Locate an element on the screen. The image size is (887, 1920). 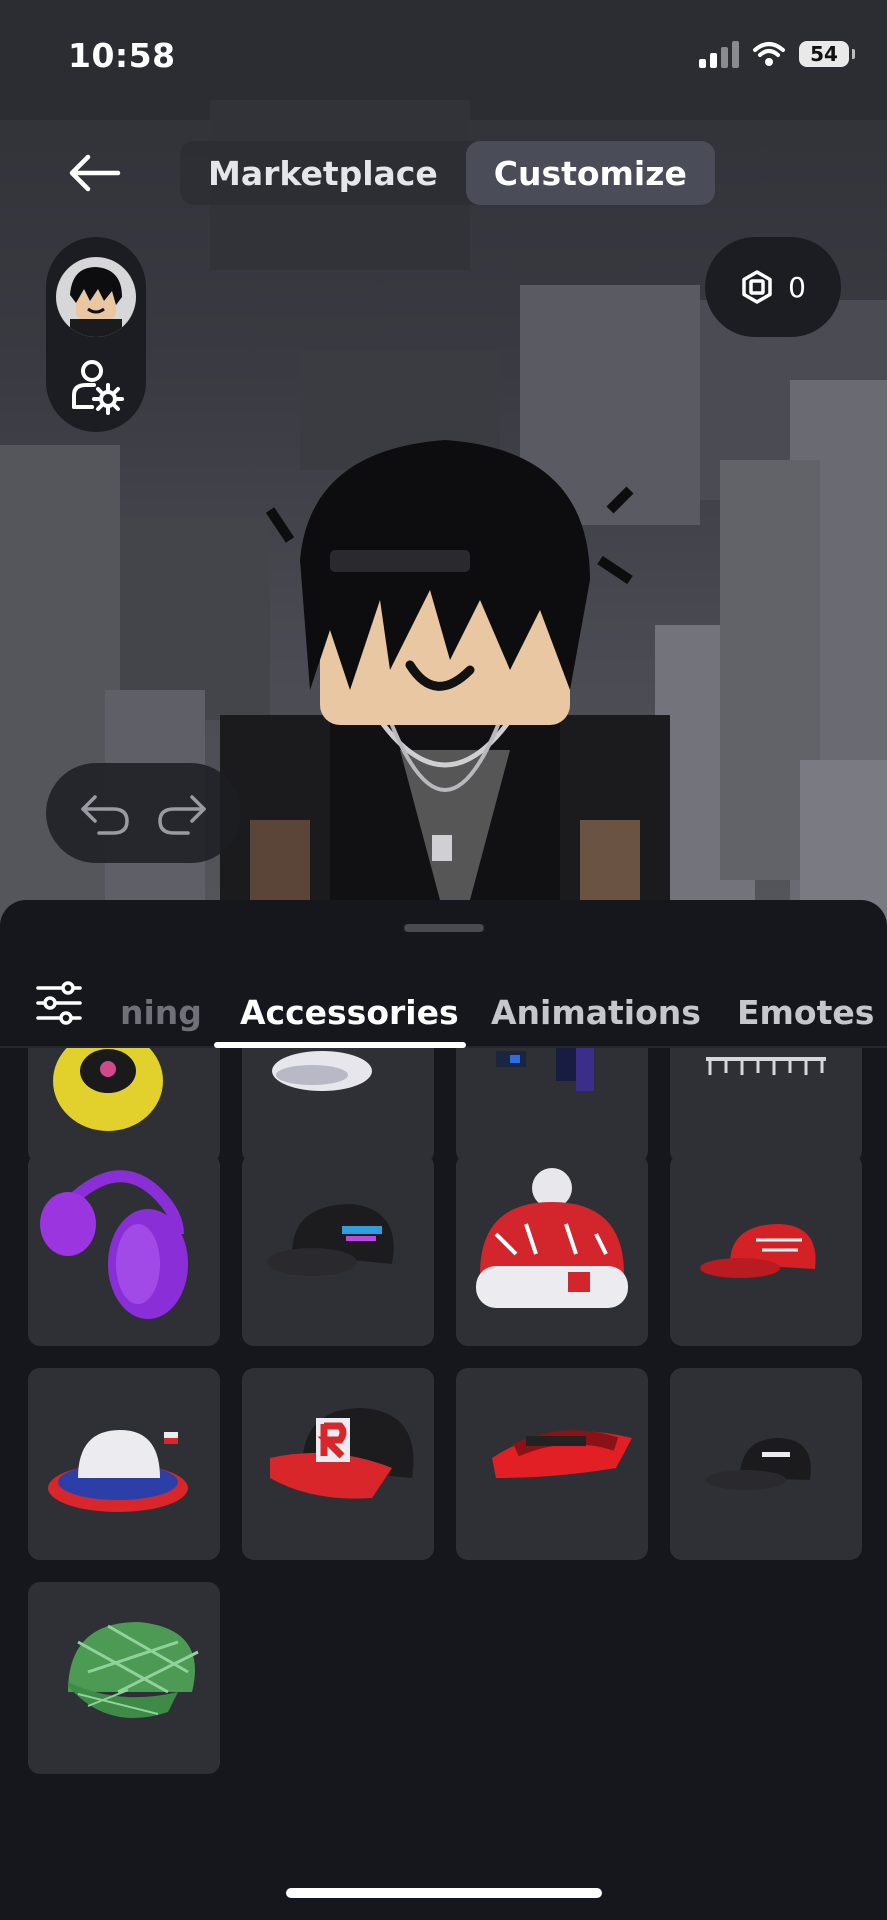
tab-customize: Customize is located at coordinates (590, 173).